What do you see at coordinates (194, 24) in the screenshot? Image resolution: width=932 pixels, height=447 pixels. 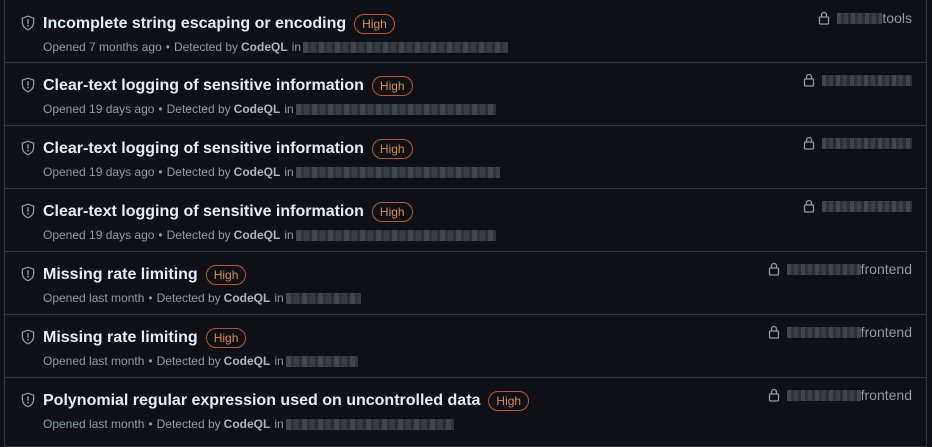 I see `alert-title-link: Incomplete string escaping or encoding` at bounding box center [194, 24].